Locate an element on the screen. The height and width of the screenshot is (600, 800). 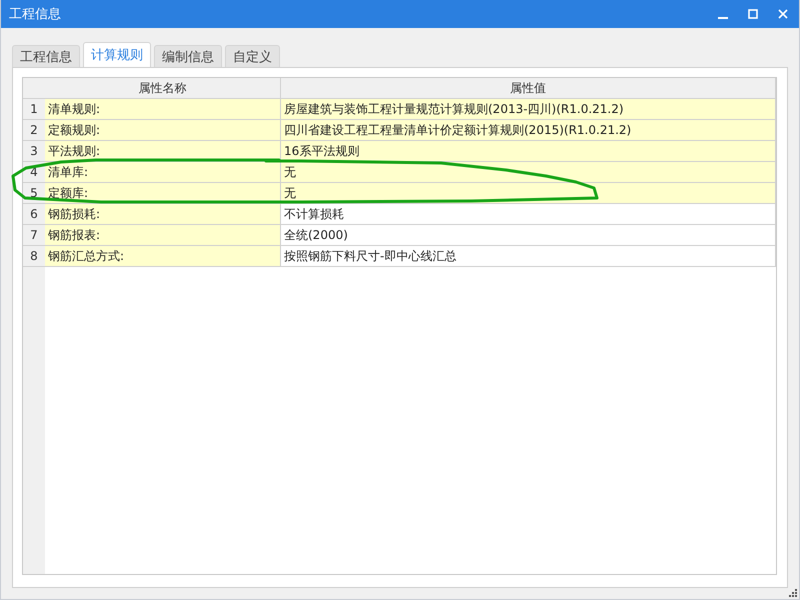
tab: 工程信息 is located at coordinates (46, 56).